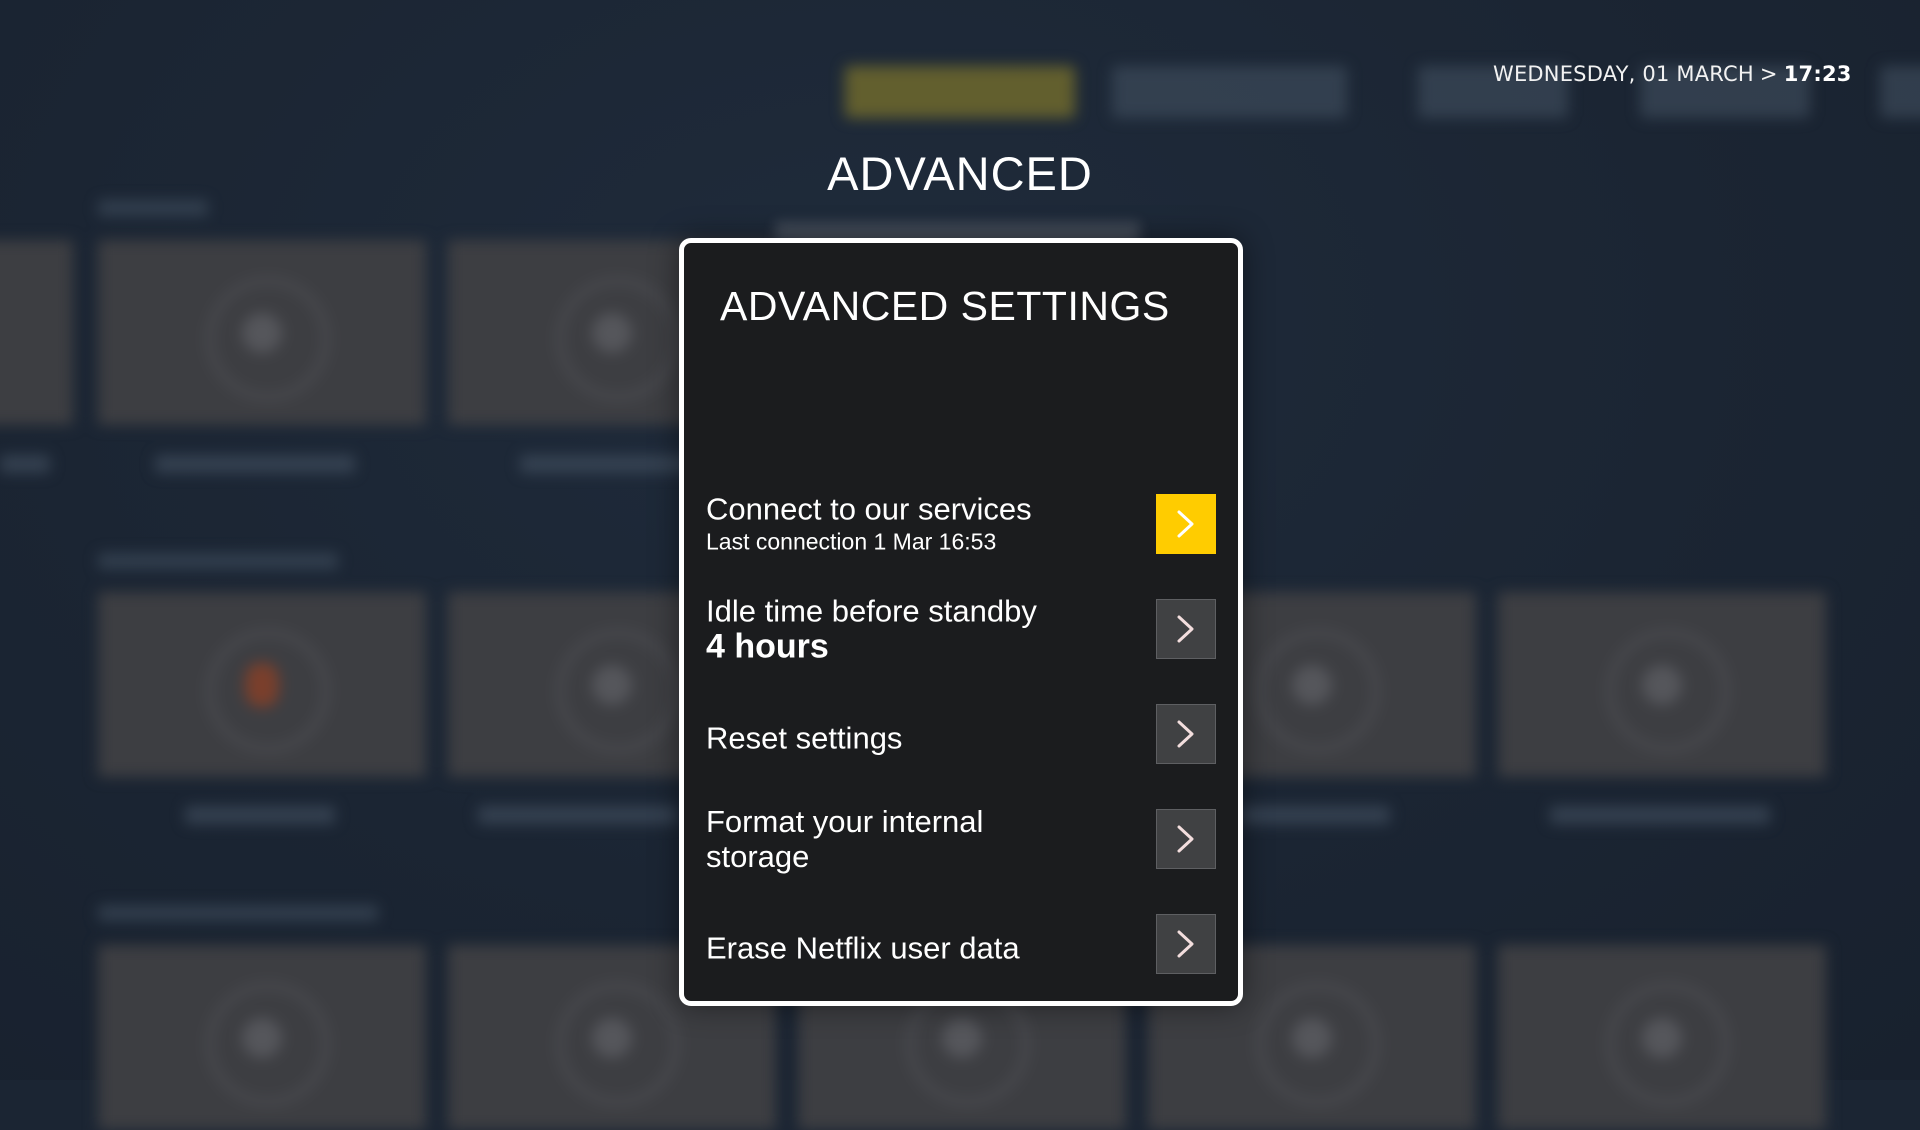 The image size is (1920, 1130). What do you see at coordinates (767, 646) in the screenshot?
I see `menu-item-value: 4 hours` at bounding box center [767, 646].